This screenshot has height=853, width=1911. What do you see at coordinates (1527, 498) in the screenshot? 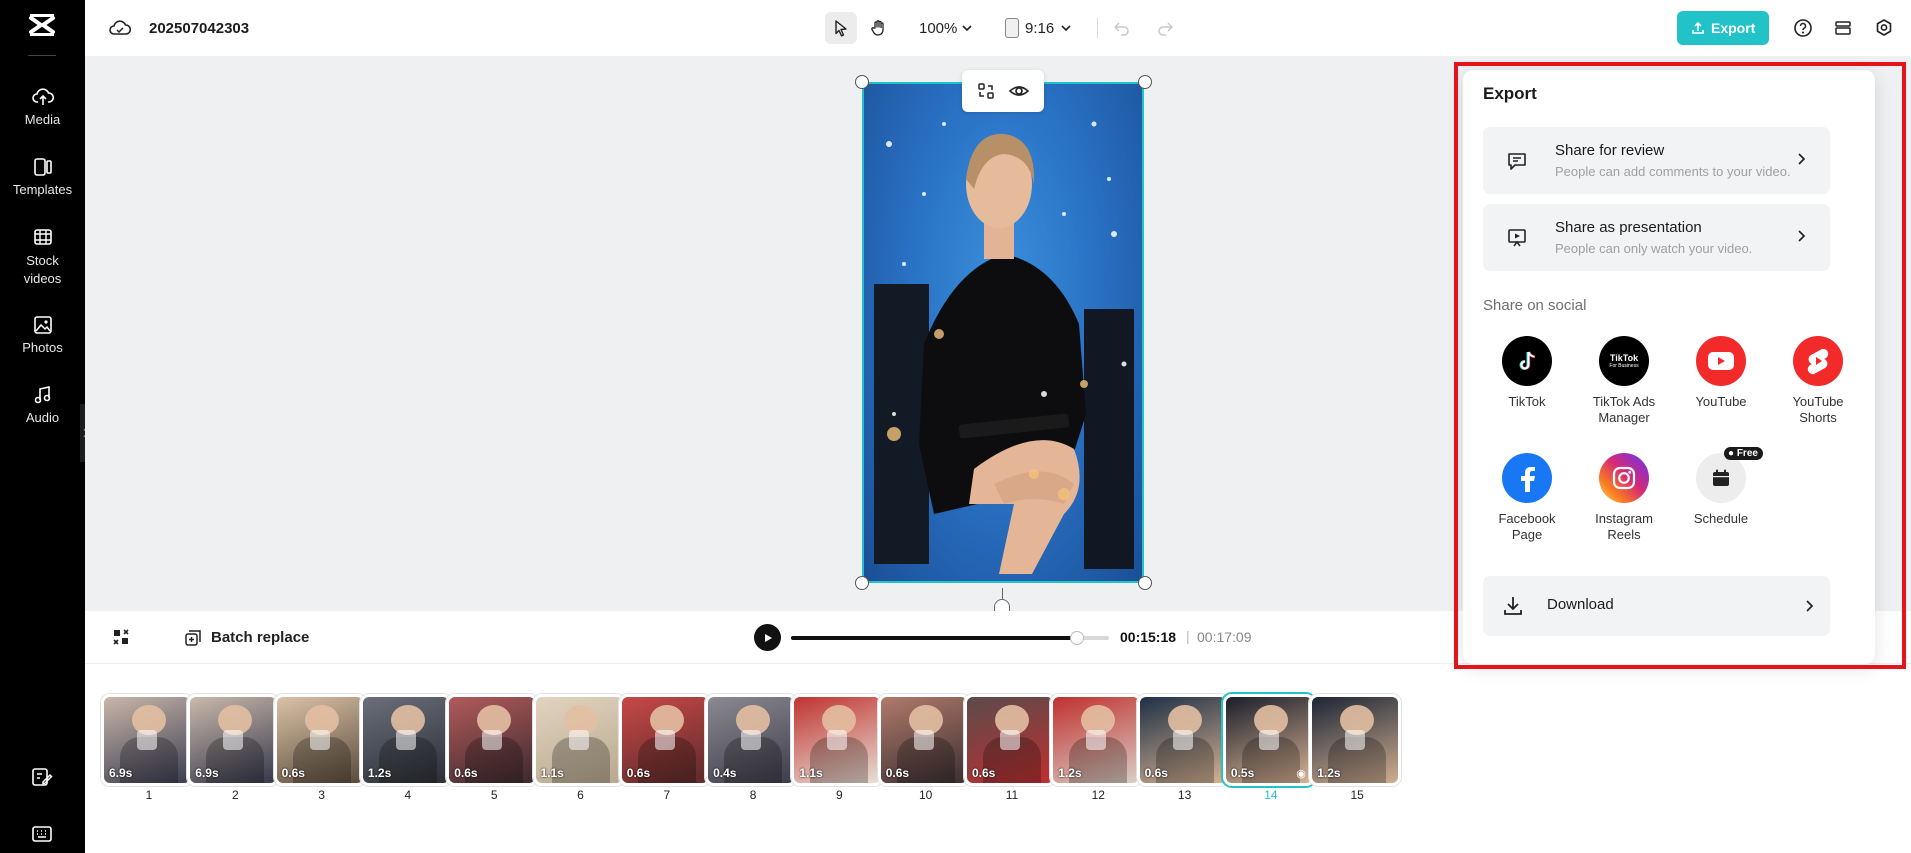
I see `share-facebook-page-button: Facebook Page` at bounding box center [1527, 498].